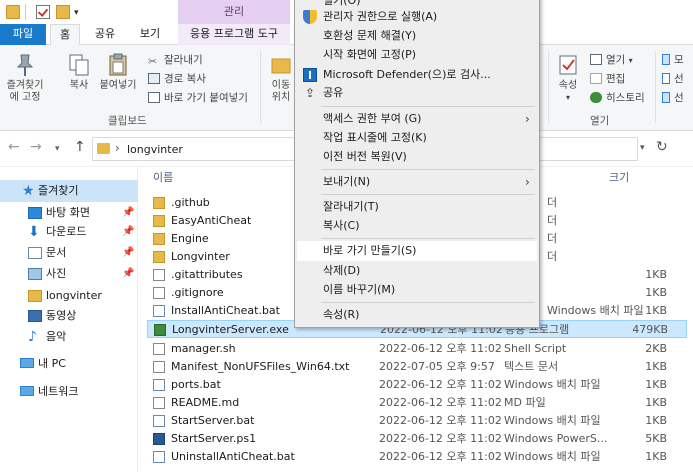 The width and height of the screenshot is (693, 472). What do you see at coordinates (642, 148) in the screenshot?
I see `address-dropdown-icon: ▾` at bounding box center [642, 148].